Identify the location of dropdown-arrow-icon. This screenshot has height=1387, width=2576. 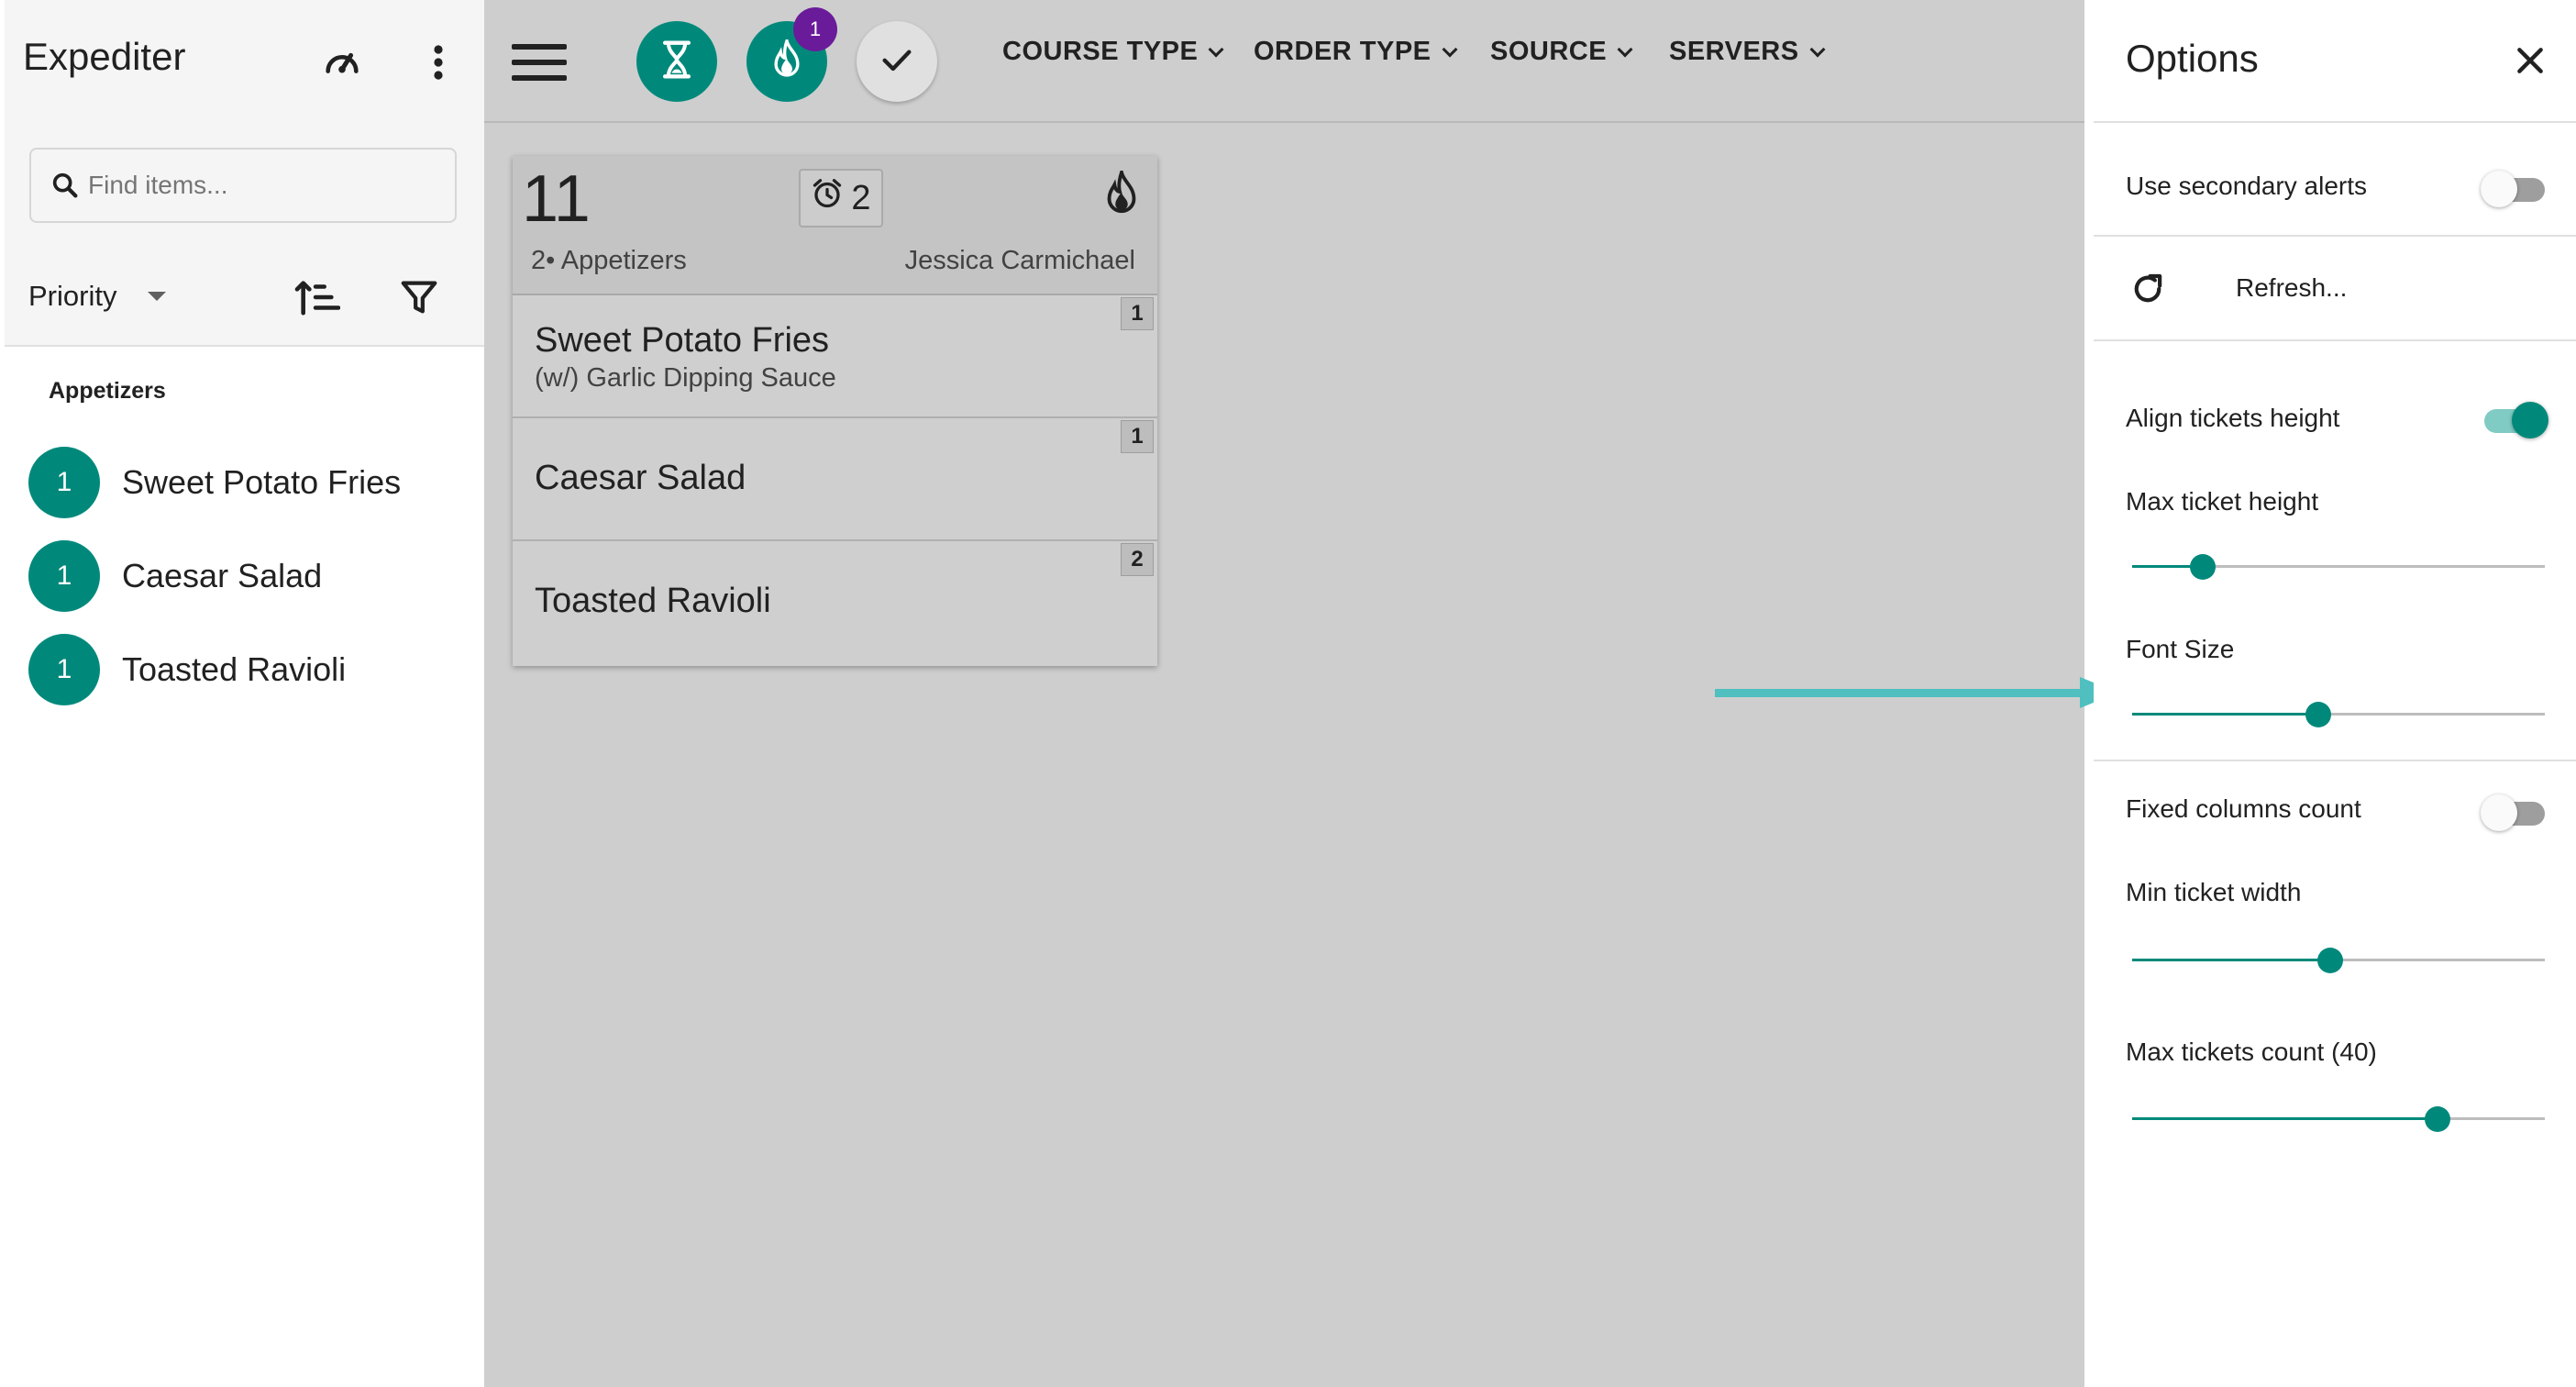
(157, 296).